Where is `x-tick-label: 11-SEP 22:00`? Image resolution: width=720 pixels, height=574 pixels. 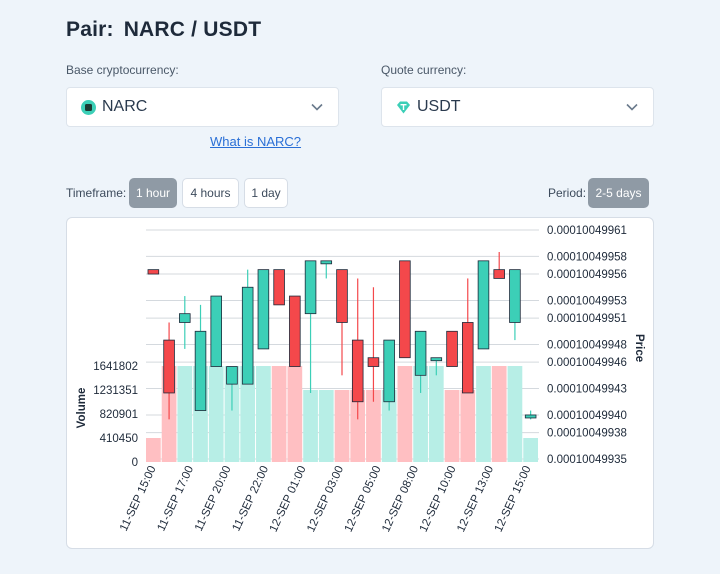 x-tick-label: 11-SEP 22:00 is located at coordinates (251, 498).